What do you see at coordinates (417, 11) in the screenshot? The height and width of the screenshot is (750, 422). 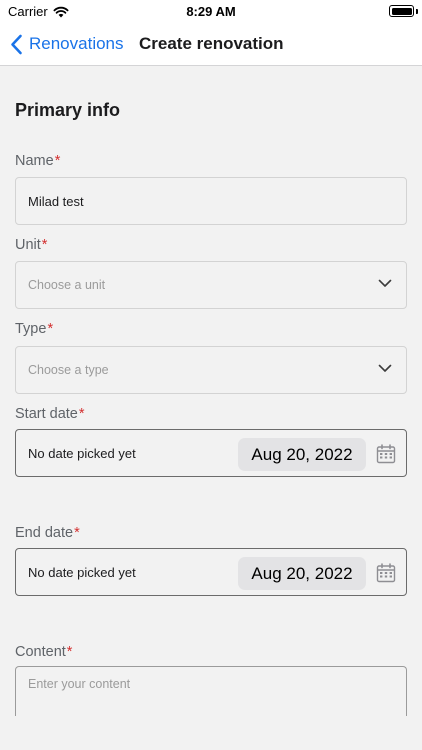 I see `battery-tip` at bounding box center [417, 11].